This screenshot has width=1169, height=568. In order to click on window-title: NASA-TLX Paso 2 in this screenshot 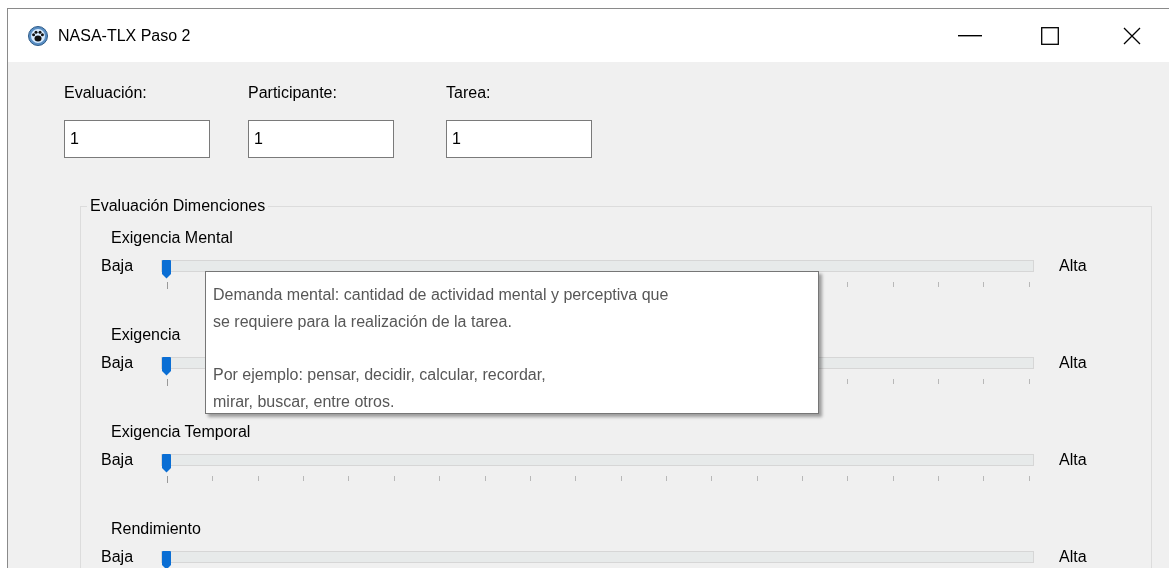, I will do `click(125, 35)`.